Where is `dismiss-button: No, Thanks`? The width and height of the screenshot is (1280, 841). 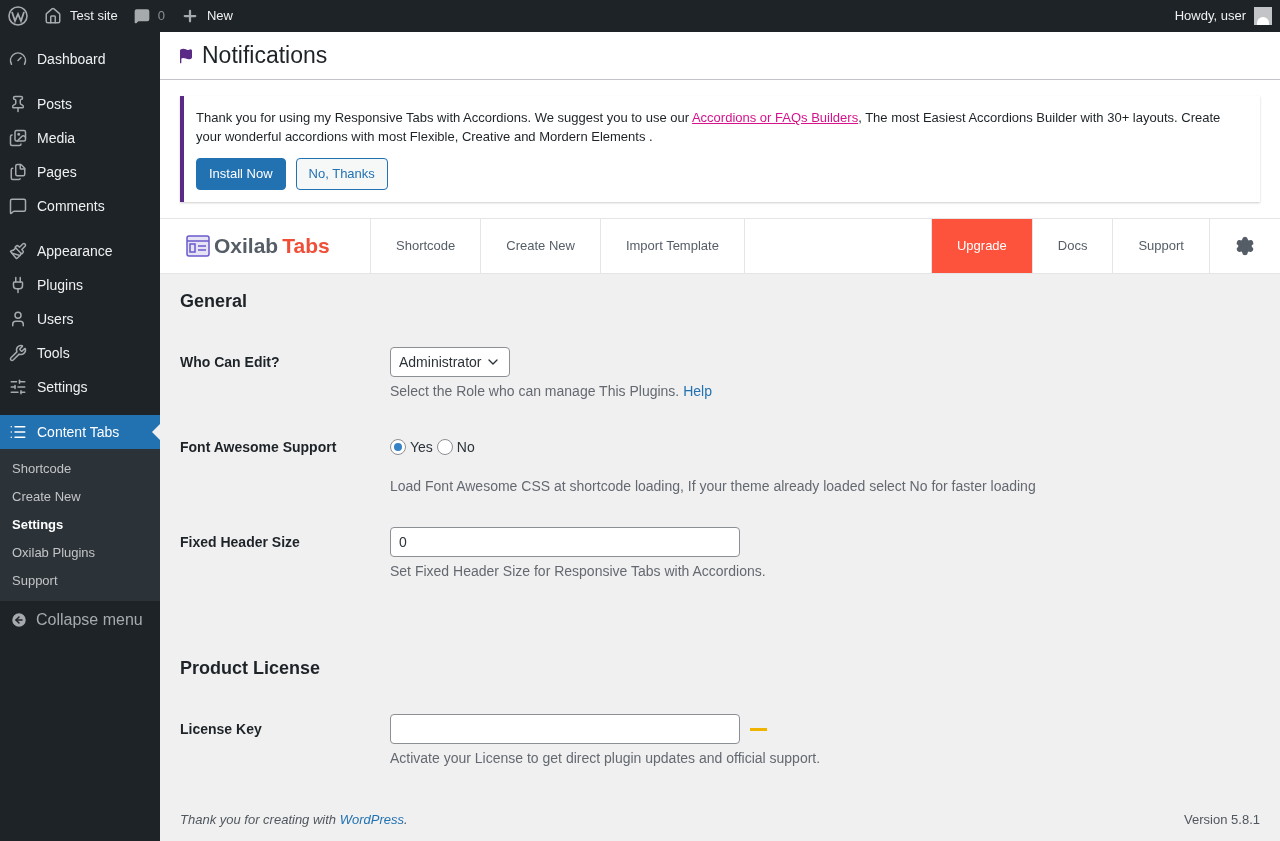 dismiss-button: No, Thanks is located at coordinates (341, 174).